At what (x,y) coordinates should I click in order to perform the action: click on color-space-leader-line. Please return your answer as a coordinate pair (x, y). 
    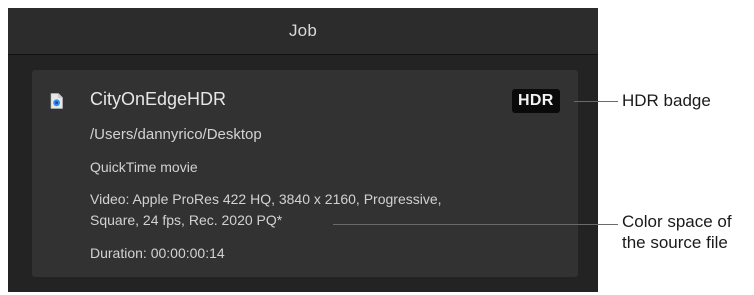
    Looking at the image, I should click on (475, 224).